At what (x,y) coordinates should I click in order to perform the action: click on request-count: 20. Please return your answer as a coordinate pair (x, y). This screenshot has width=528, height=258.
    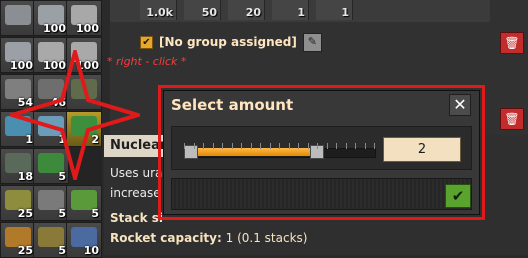
    Looking at the image, I should click on (253, 12).